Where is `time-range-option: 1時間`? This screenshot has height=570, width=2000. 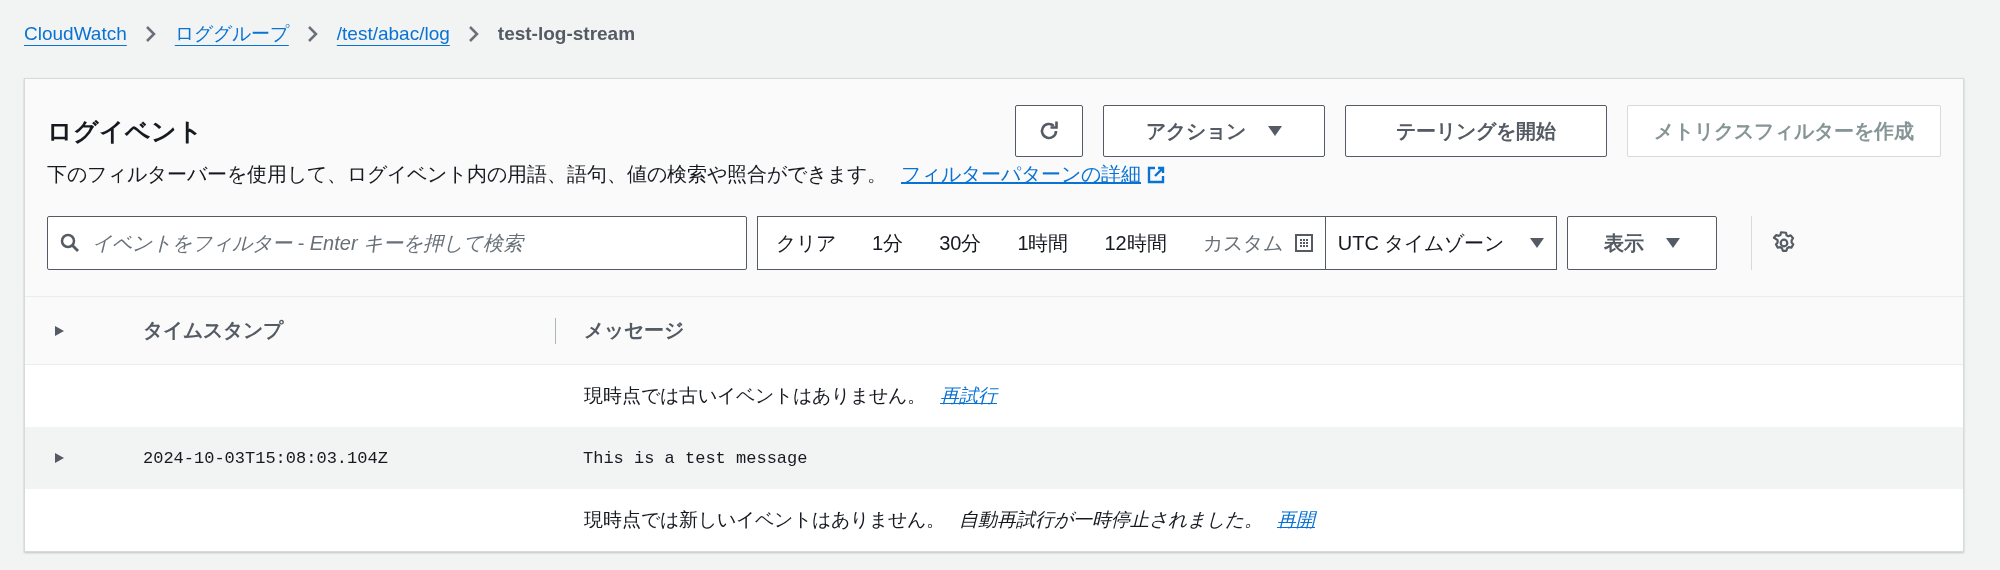 time-range-option: 1時間 is located at coordinates (1043, 243).